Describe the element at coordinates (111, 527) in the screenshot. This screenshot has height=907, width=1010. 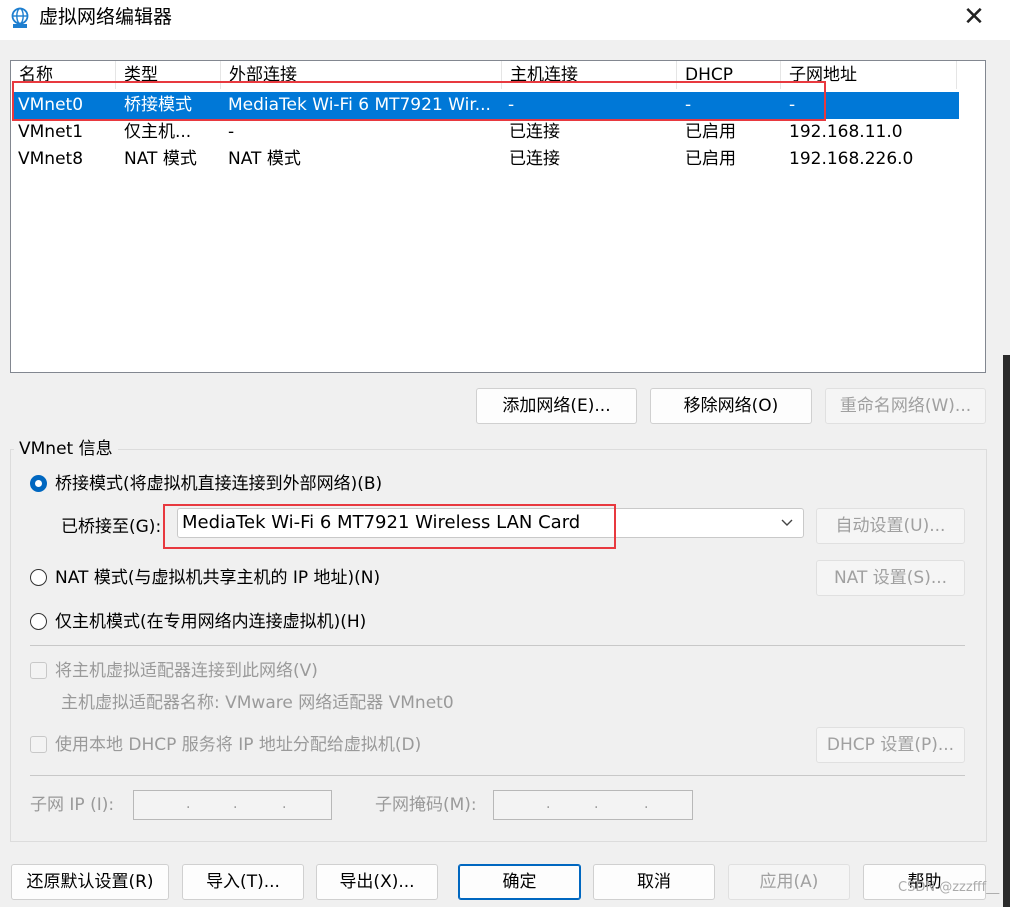
I see `bridged-to-label: 已桥接至(G):` at that location.